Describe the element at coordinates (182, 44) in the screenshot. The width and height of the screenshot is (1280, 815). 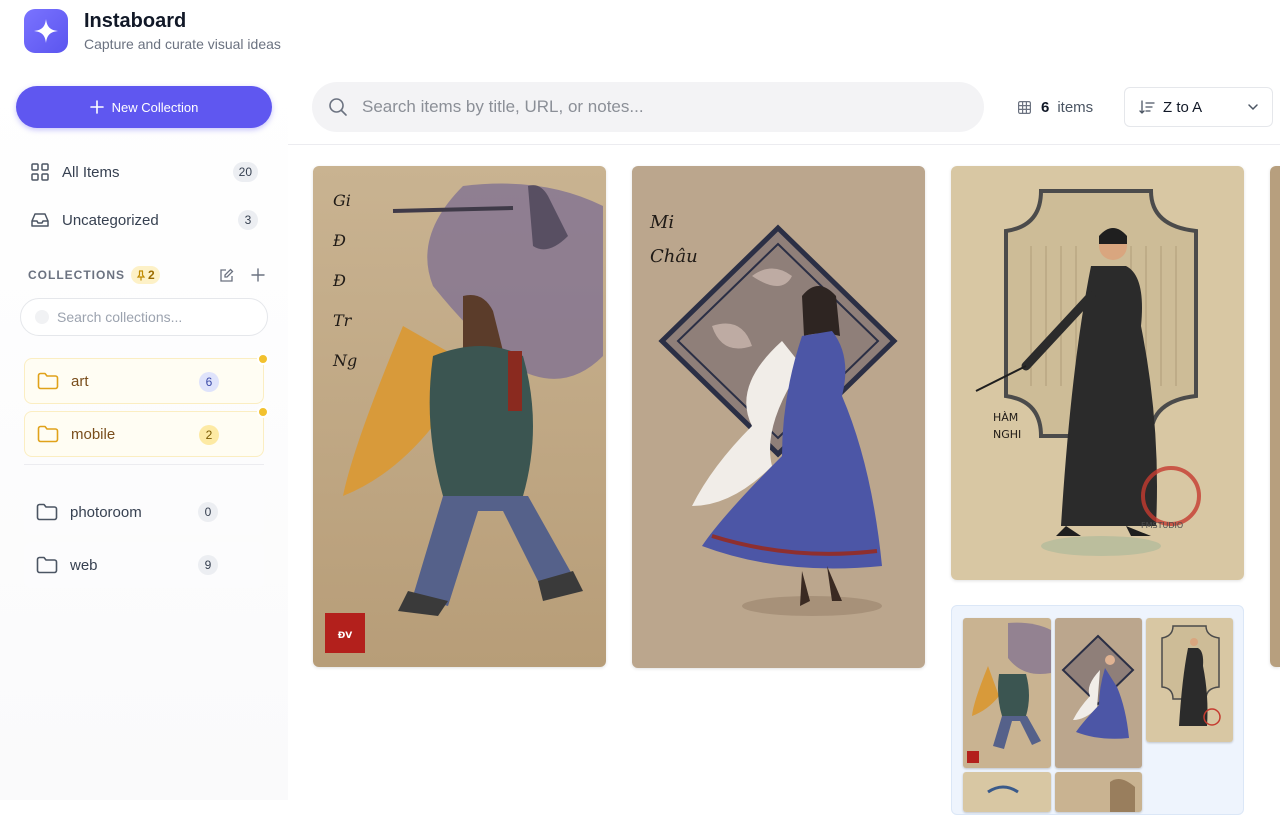
I see `app-subtitle: Capture and curate visual ideas` at that location.